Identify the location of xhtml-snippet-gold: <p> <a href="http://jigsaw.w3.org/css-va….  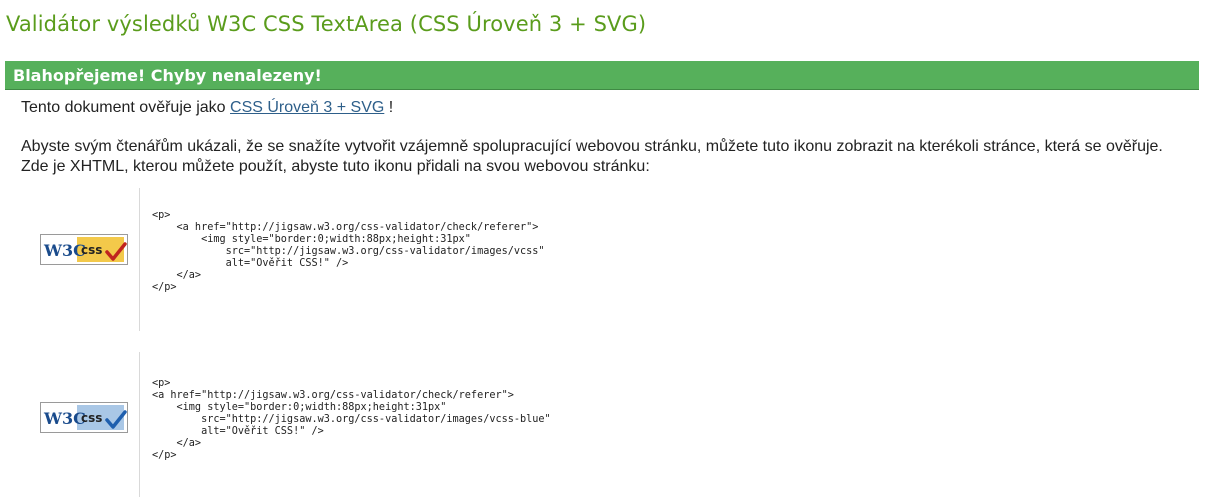
(348, 252).